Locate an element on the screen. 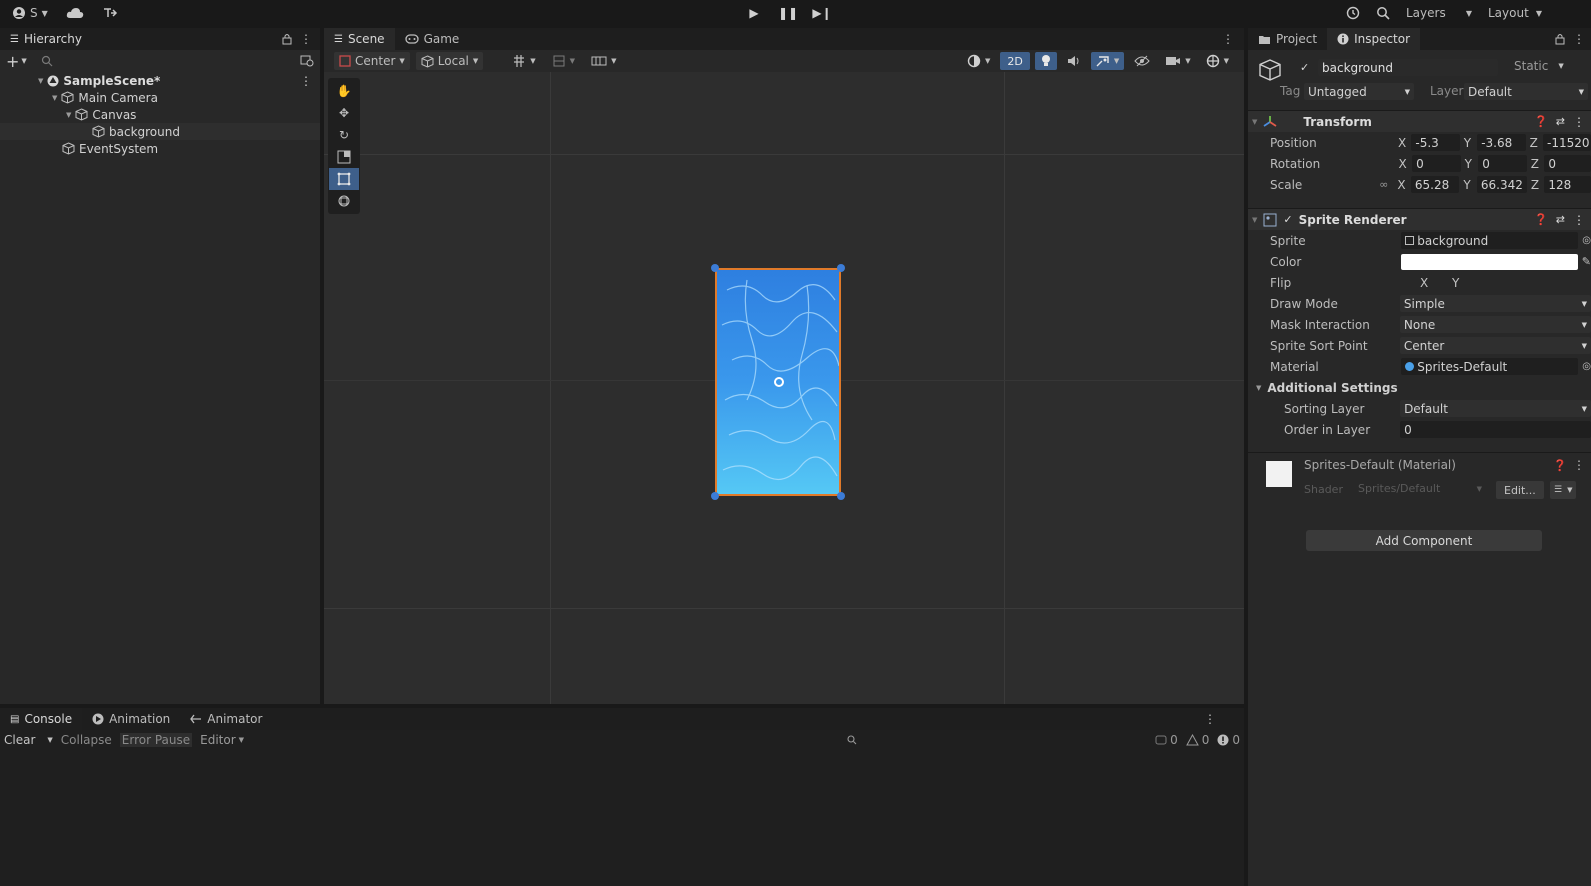 This screenshot has width=1591, height=886. hierarchy-item-background: background is located at coordinates (160, 131).